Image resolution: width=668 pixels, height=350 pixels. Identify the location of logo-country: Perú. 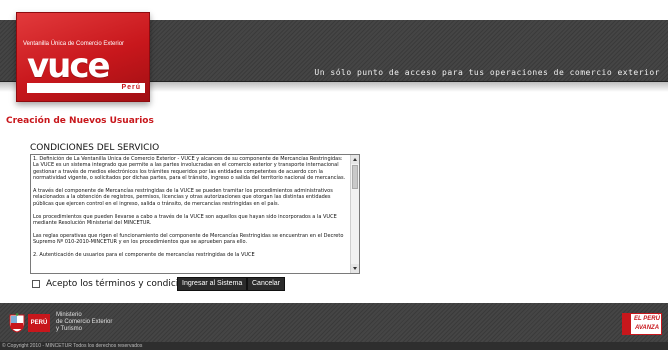
(131, 87).